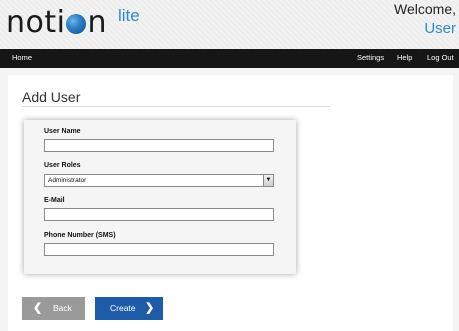 This screenshot has height=331, width=459. What do you see at coordinates (67, 180) in the screenshot?
I see `user-roles-selected: Administrator` at bounding box center [67, 180].